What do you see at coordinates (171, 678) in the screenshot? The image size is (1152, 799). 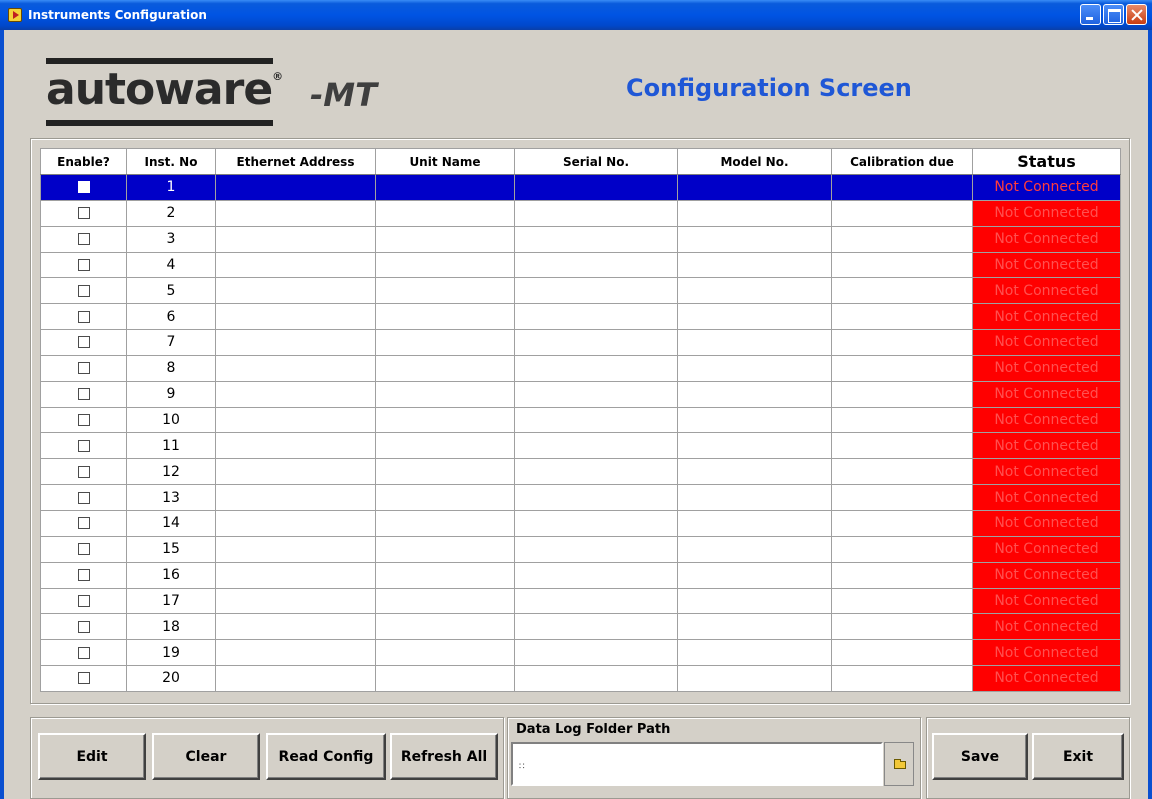 I see `inst-no-cell: 20` at bounding box center [171, 678].